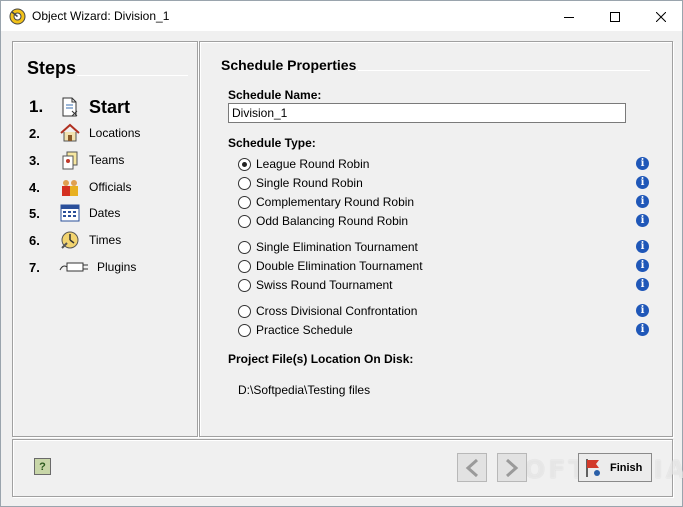 The width and height of the screenshot is (683, 507). I want to click on finish-label: Finish, so click(626, 467).